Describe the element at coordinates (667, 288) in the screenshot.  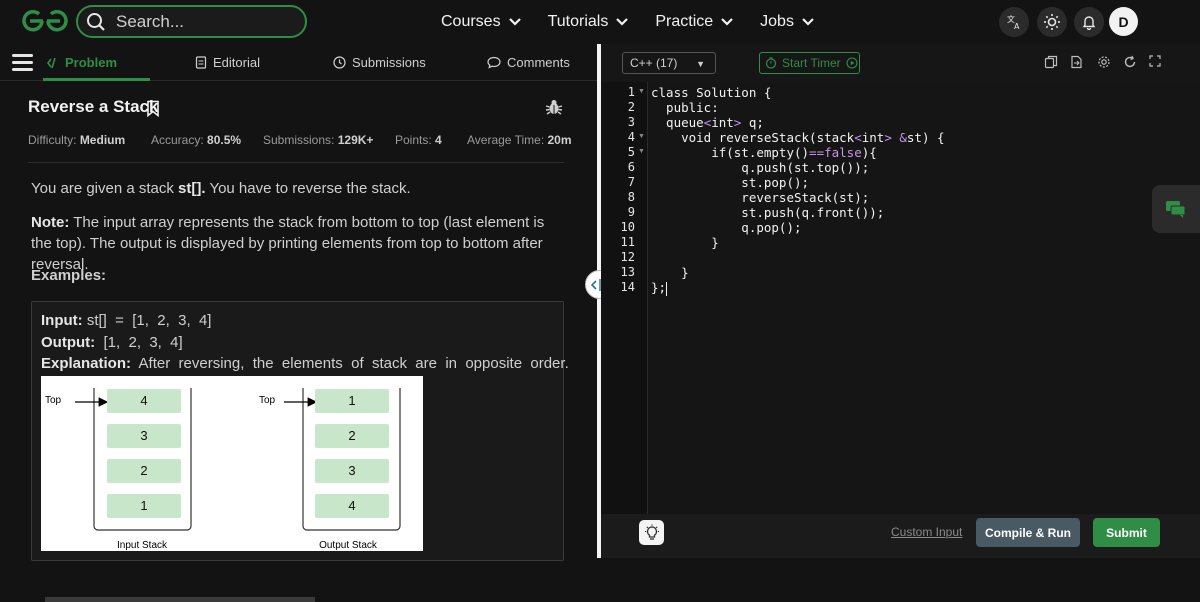
I see `text-cursor` at that location.